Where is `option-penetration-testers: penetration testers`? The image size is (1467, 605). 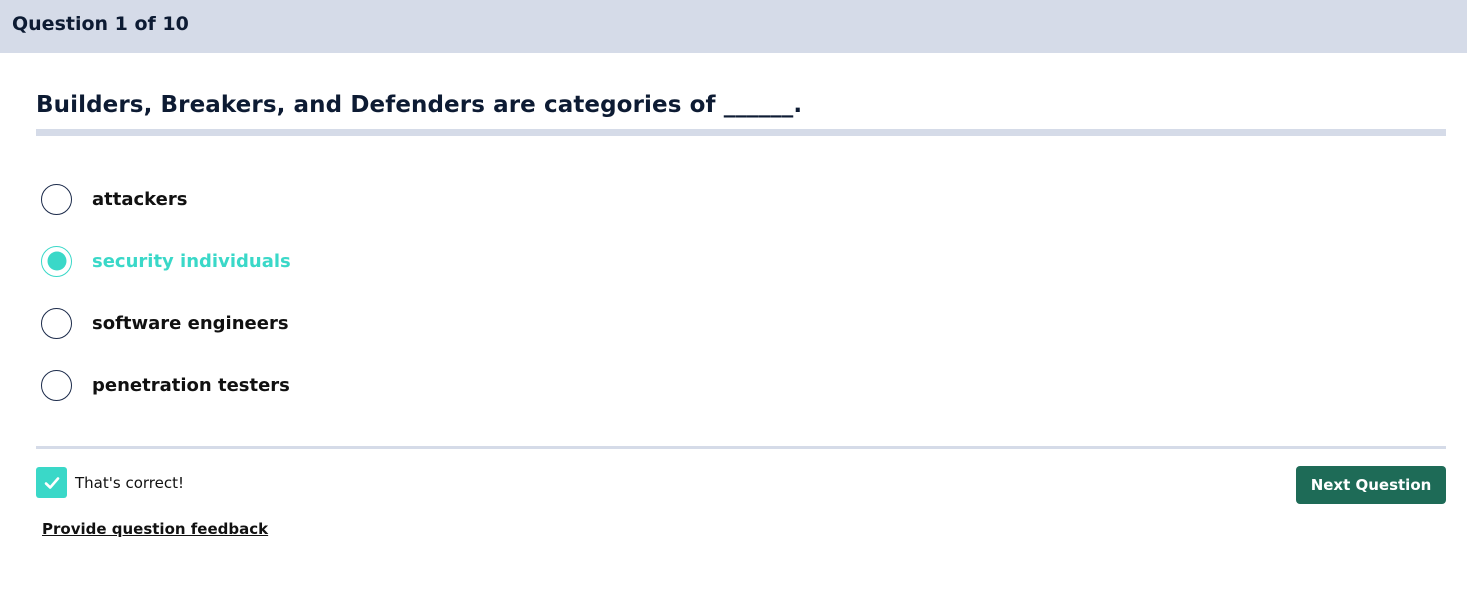
option-penetration-testers: penetration testers is located at coordinates (291, 385).